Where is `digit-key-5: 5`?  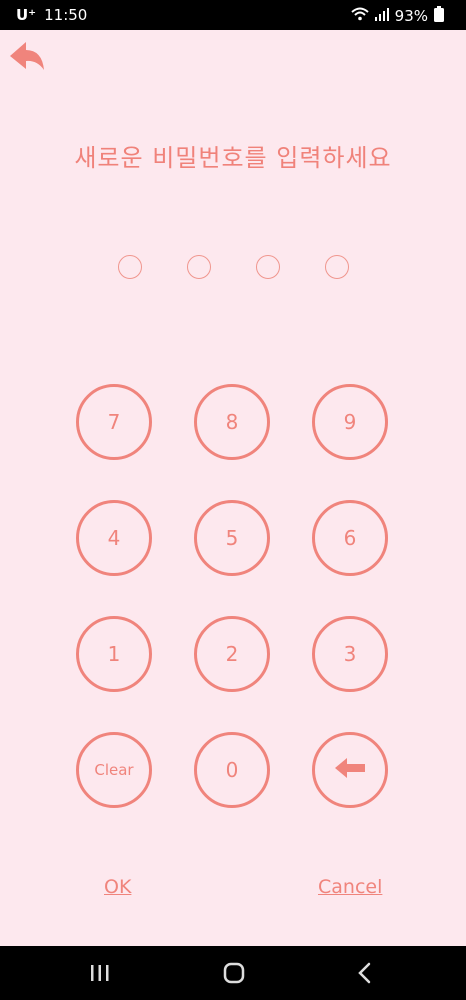 digit-key-5: 5 is located at coordinates (232, 538).